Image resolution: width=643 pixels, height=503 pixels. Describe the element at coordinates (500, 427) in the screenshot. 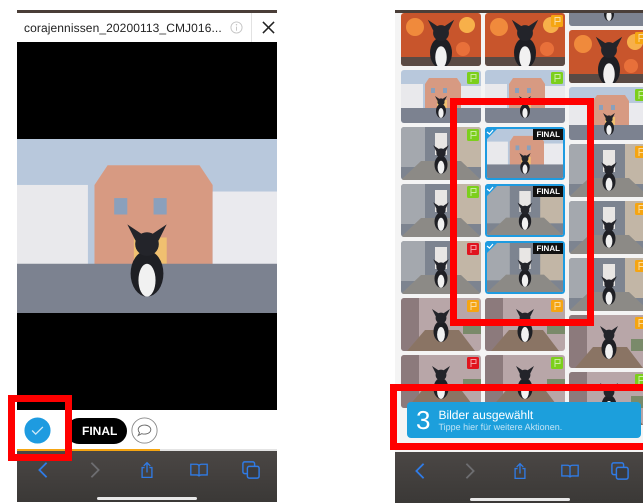

I see `toast-hint: Tippe hier für weitere Aktionen.` at that location.